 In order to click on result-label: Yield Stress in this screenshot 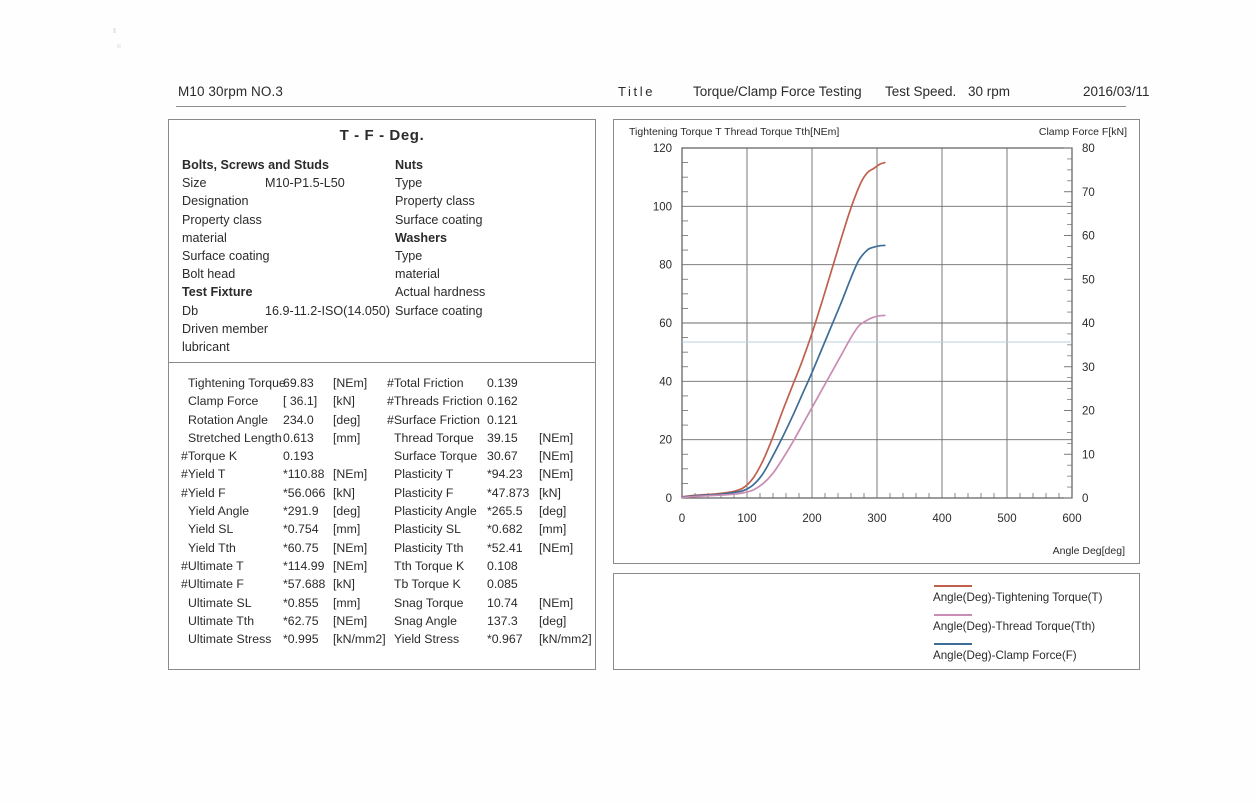, I will do `click(427, 639)`.